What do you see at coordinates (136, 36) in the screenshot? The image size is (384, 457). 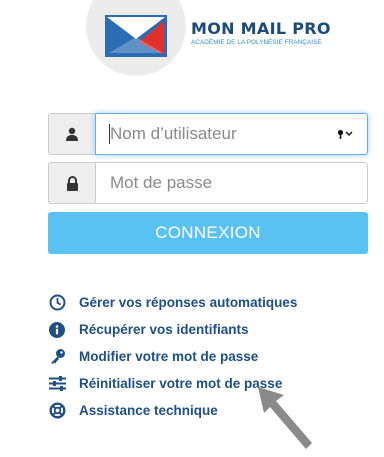 I see `envelope-logo-icon` at bounding box center [136, 36].